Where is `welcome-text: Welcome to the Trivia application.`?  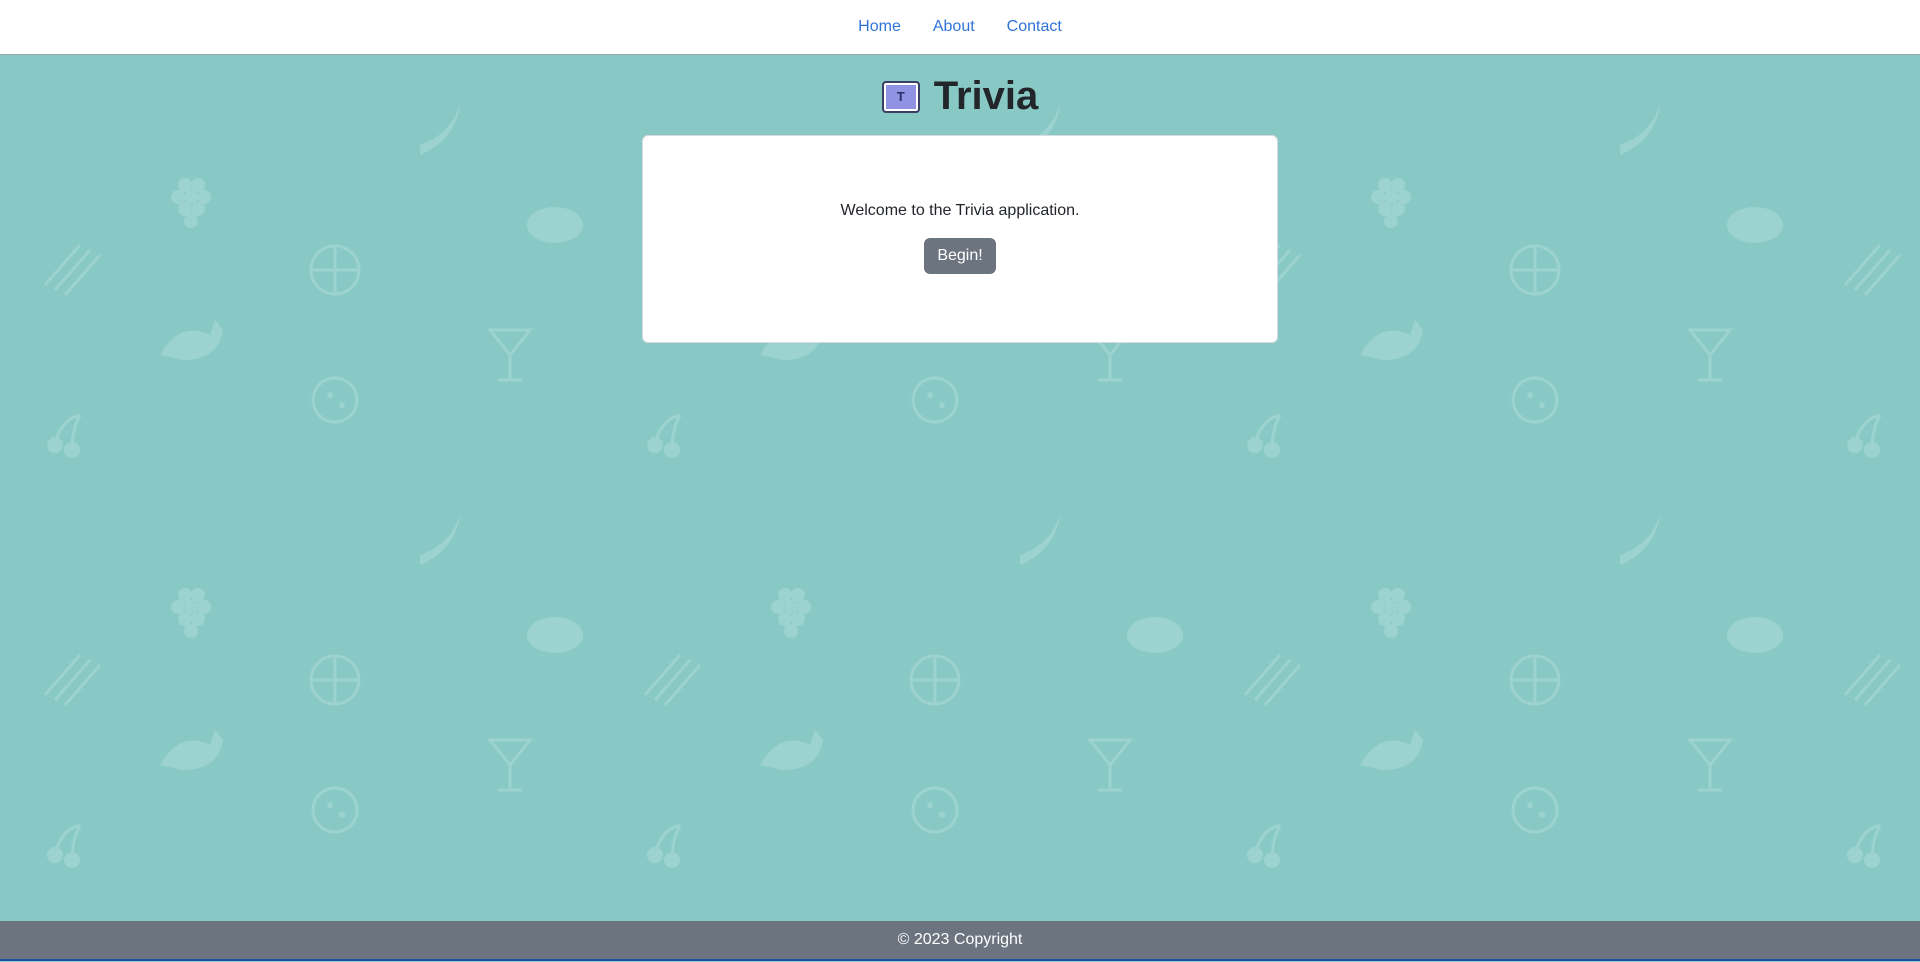
welcome-text: Welcome to the Trivia application. is located at coordinates (960, 210).